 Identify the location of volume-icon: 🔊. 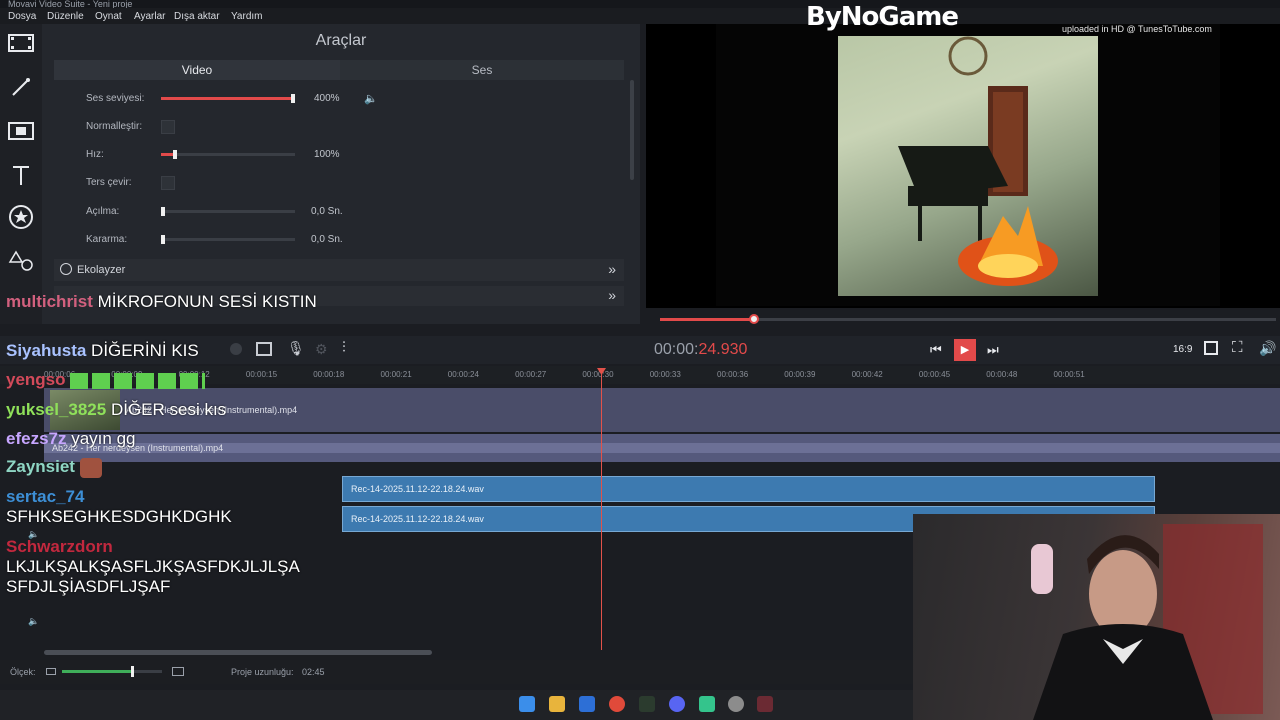
(1267, 348).